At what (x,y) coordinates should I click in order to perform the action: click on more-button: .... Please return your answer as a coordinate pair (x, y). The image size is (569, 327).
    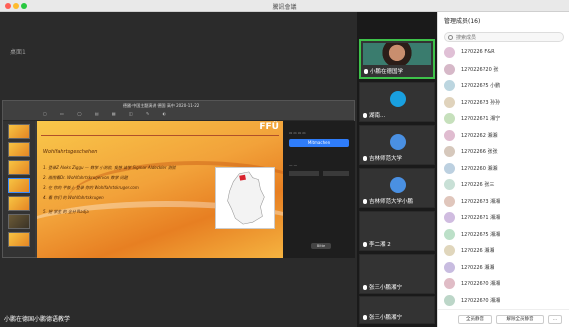
    Looking at the image, I should click on (555, 319).